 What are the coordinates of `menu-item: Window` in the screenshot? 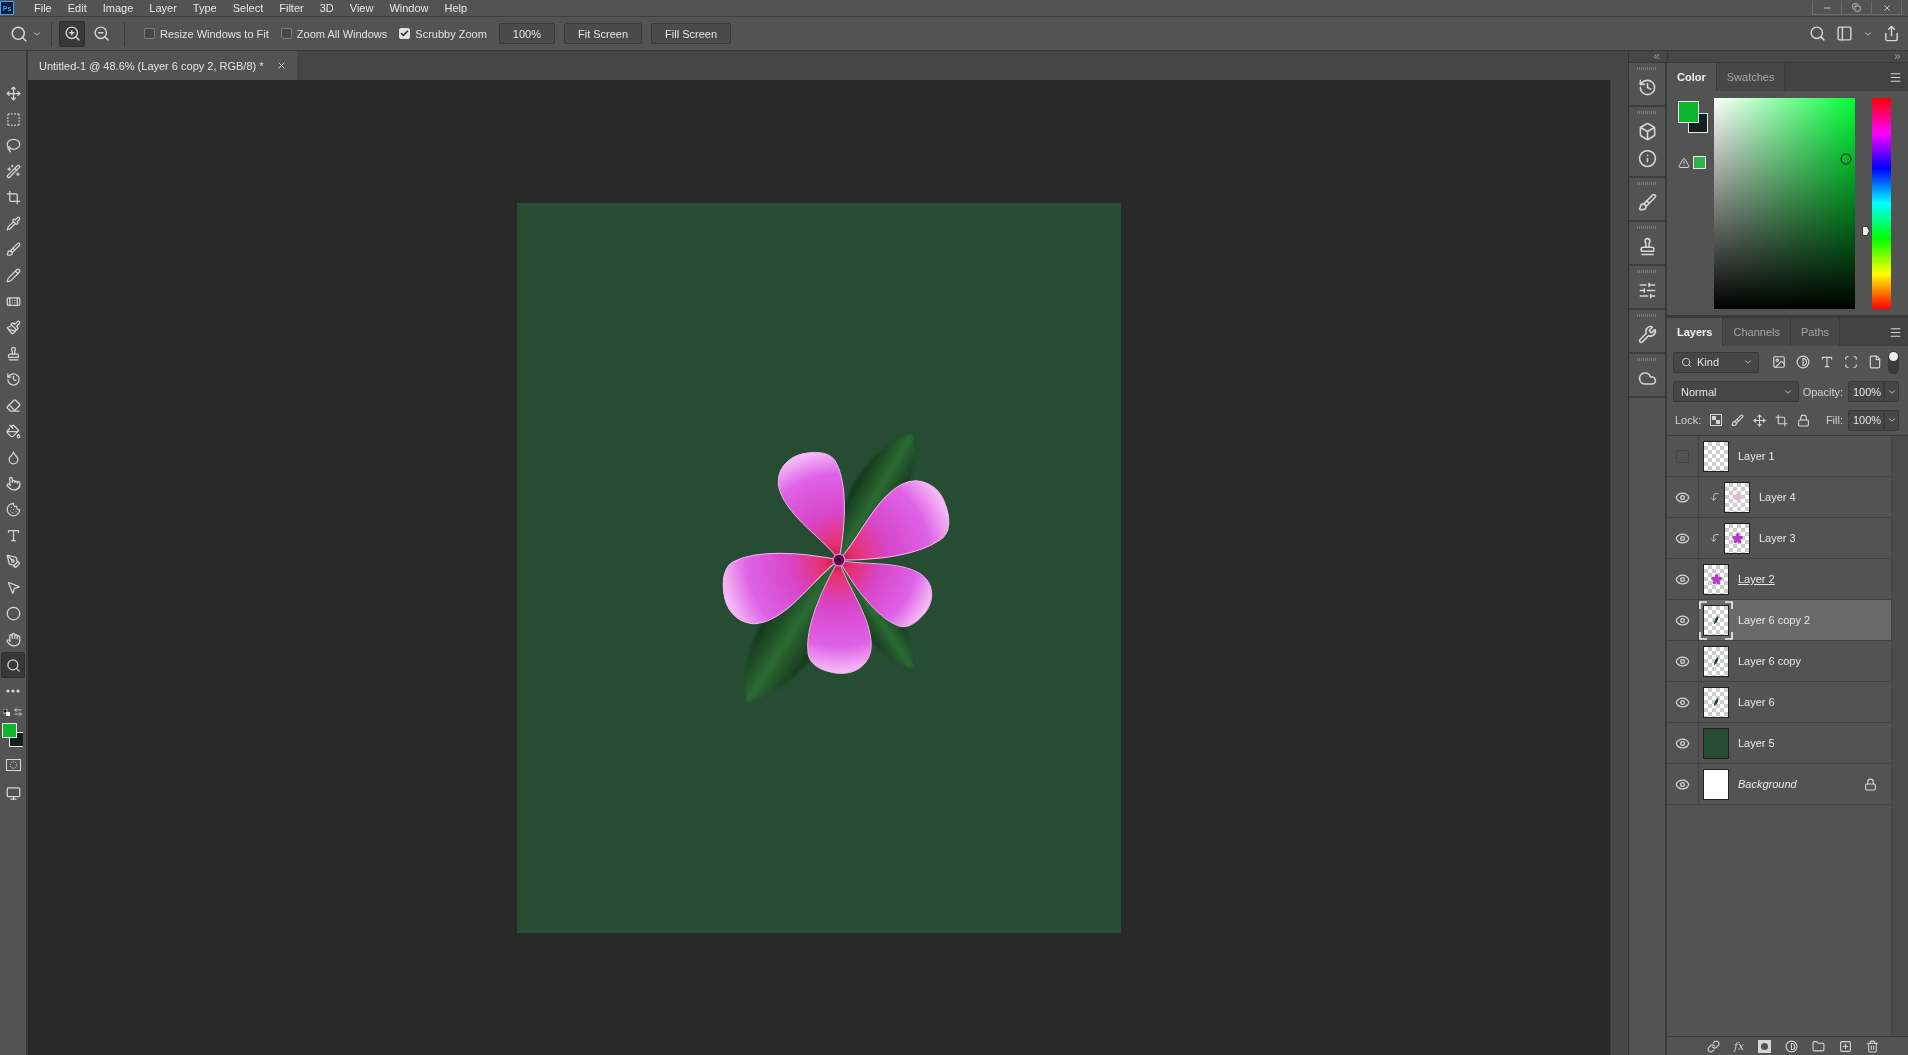 It's located at (409, 8).